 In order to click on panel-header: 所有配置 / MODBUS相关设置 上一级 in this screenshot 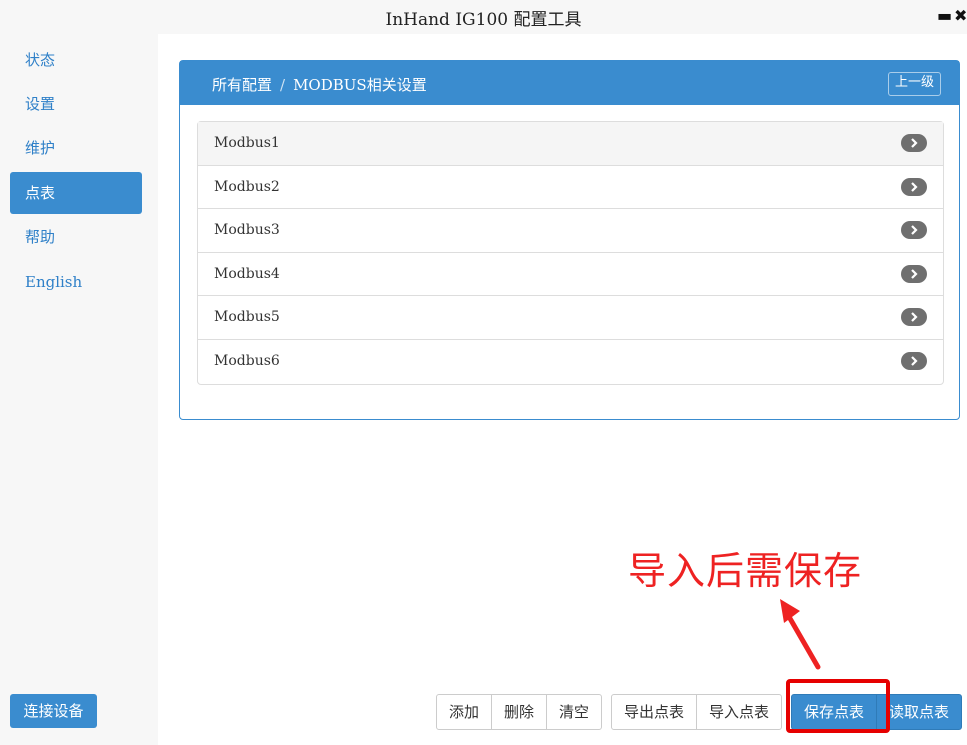, I will do `click(569, 83)`.